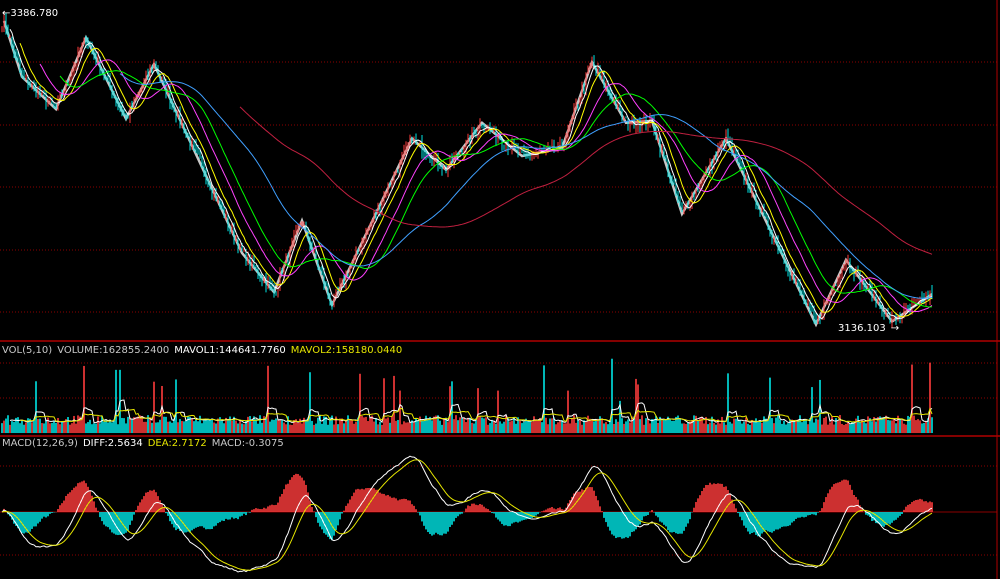  I want to click on price-high-label: ←3386.780, so click(30, 13).